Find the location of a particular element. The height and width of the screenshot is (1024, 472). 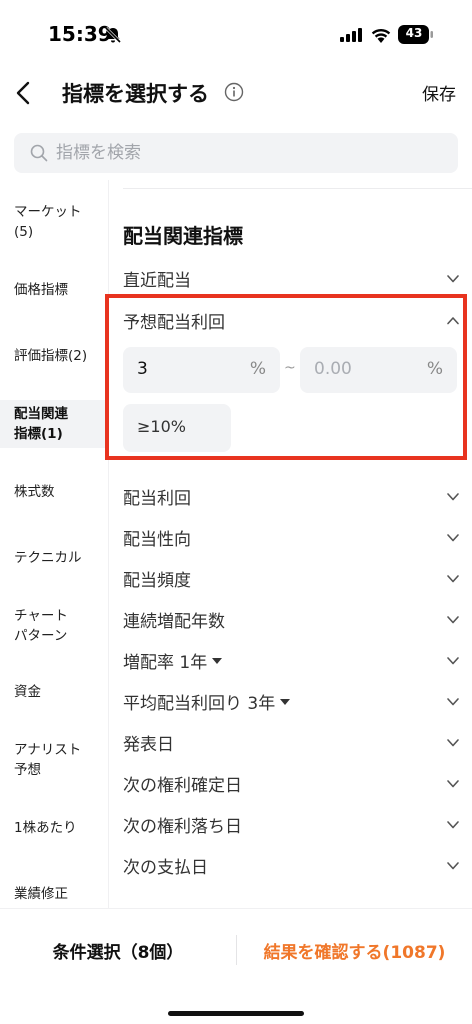

divider is located at coordinates (297, 188).